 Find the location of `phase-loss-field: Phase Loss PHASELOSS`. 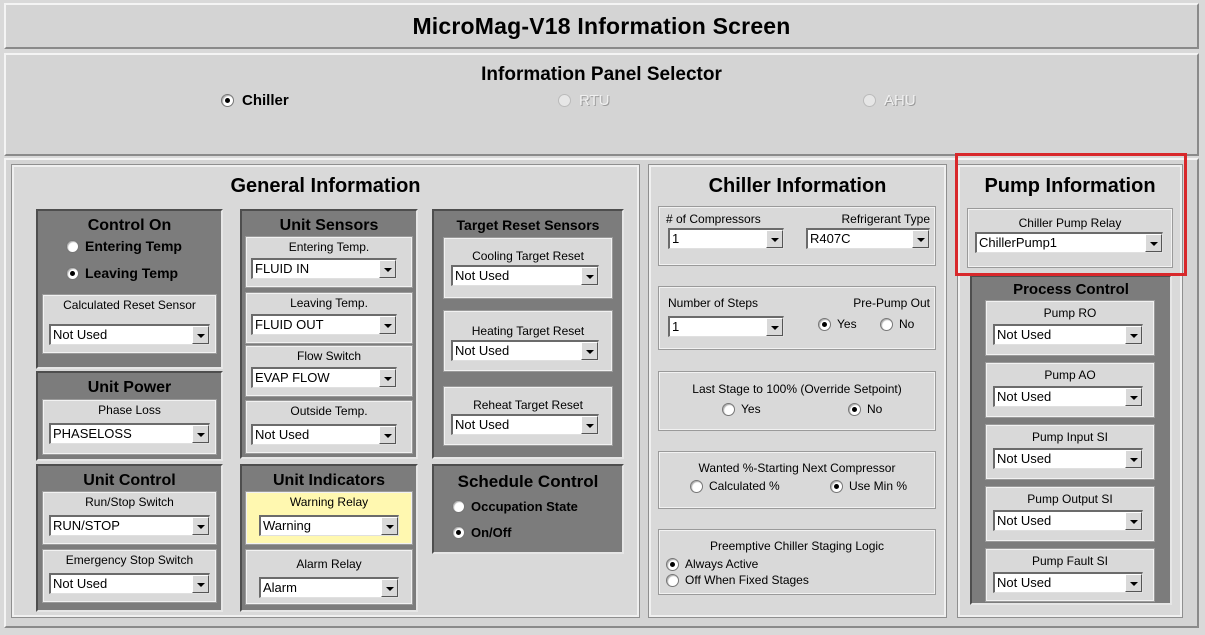

phase-loss-field: Phase Loss PHASELOSS is located at coordinates (129, 427).